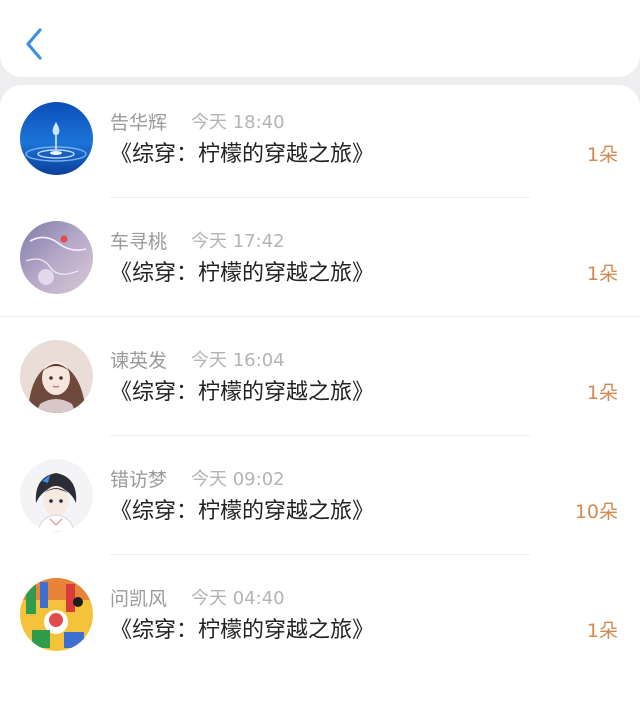 The height and width of the screenshot is (705, 640). What do you see at coordinates (56, 614) in the screenshot?
I see `colorful-drawing-avatar` at bounding box center [56, 614].